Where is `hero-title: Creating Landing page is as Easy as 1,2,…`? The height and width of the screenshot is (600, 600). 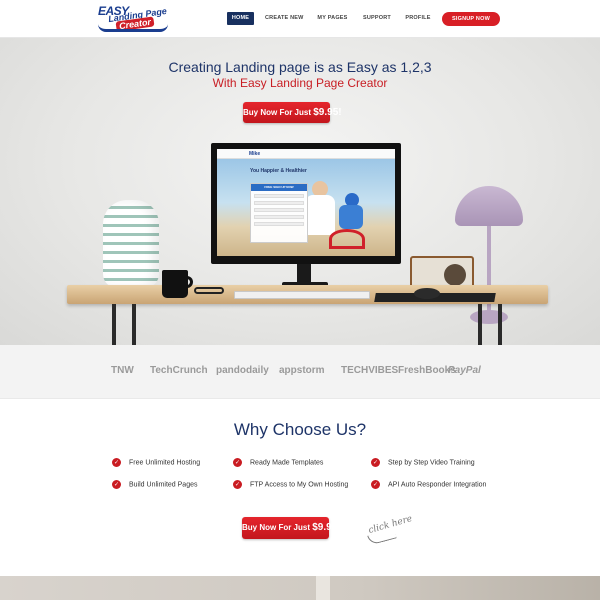 hero-title: Creating Landing page is as Easy as 1,2,… is located at coordinates (300, 67).